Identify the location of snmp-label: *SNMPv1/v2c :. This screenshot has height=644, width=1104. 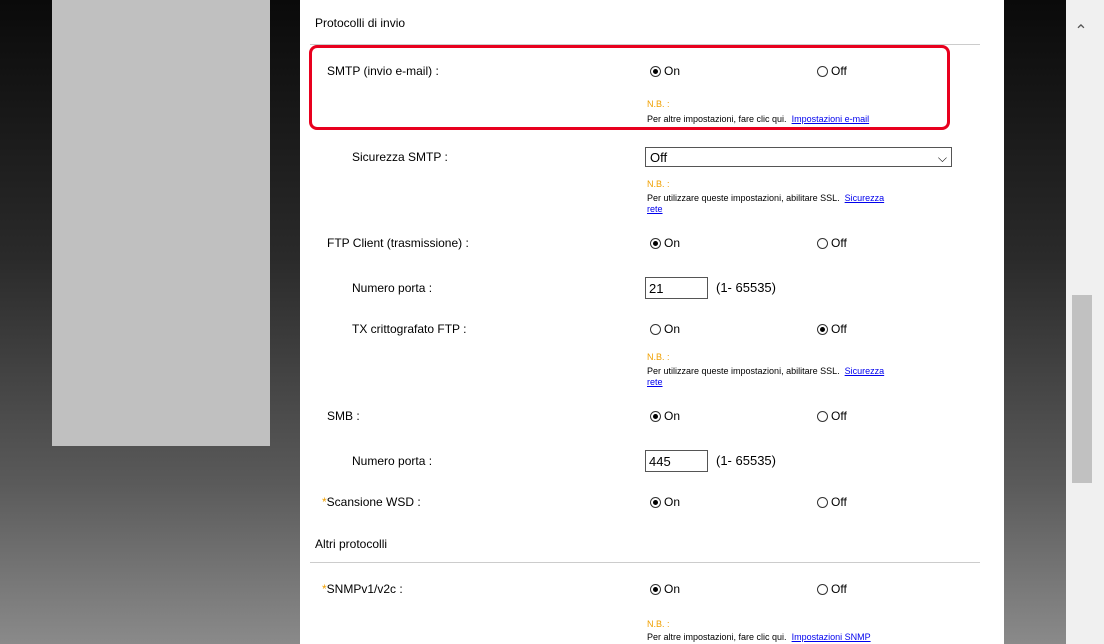
(362, 589).